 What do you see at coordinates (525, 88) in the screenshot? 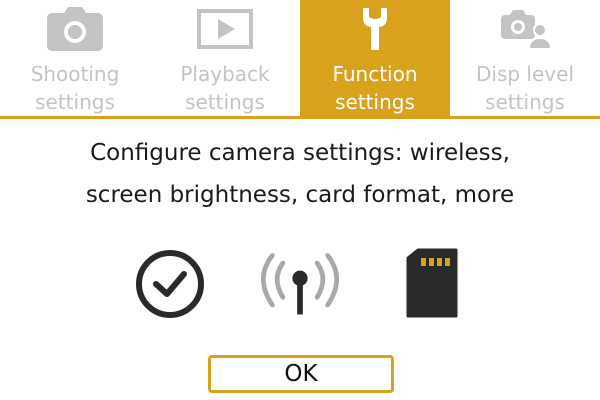
I see `tab-label: Disp level settings` at bounding box center [525, 88].